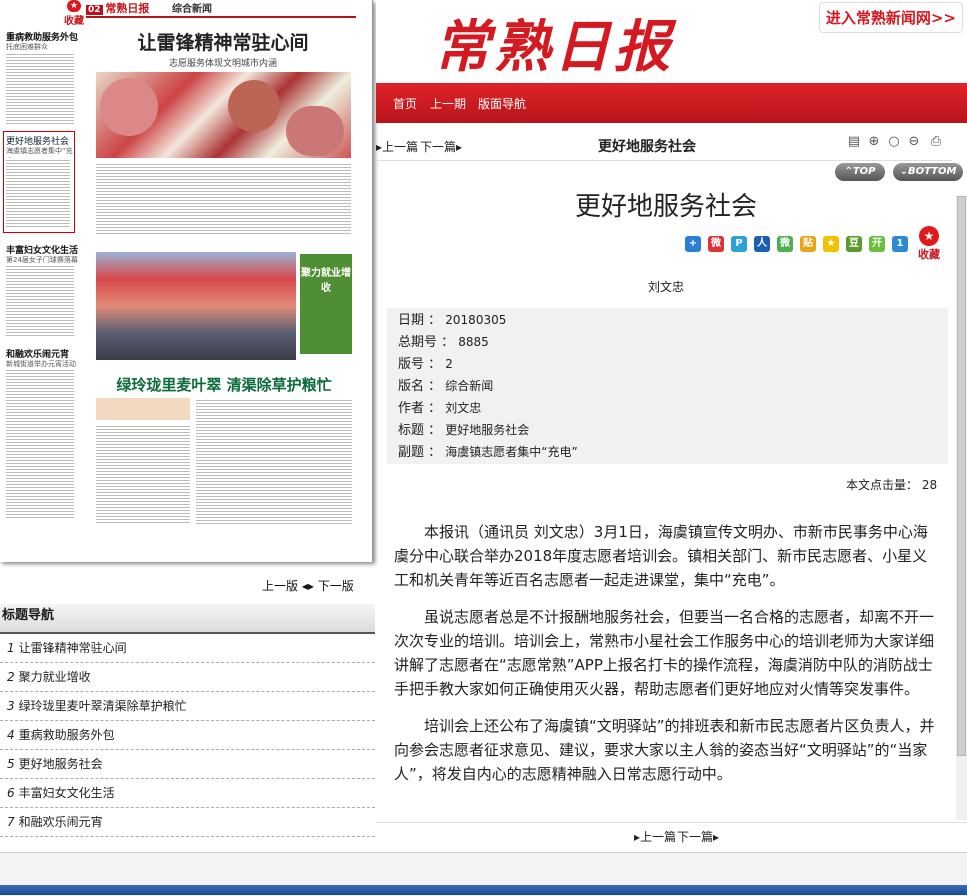 This screenshot has width=967, height=896. I want to click on up-icon: ⌃, so click(848, 171).